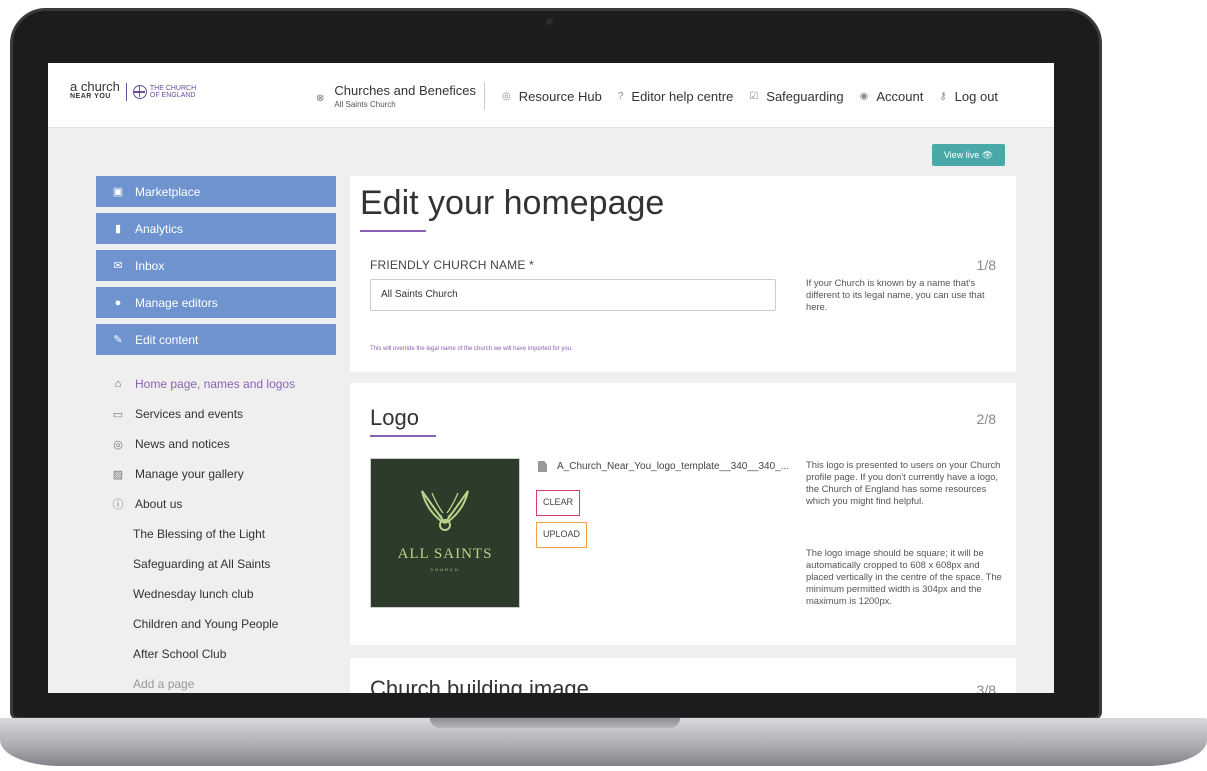  I want to click on user-icon: ●, so click(118, 302).